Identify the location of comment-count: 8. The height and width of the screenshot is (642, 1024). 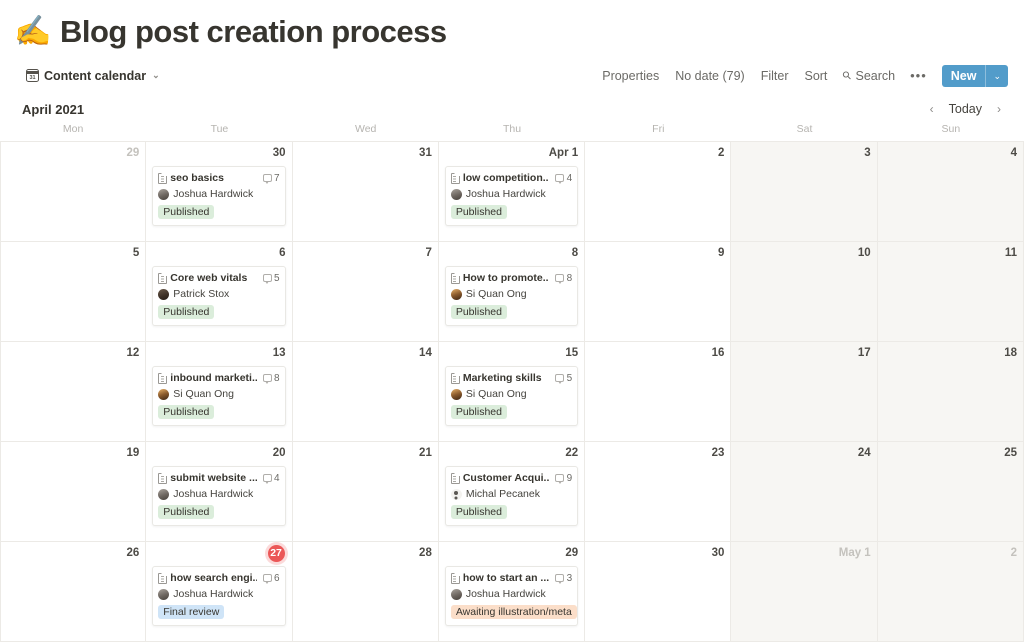
(271, 378).